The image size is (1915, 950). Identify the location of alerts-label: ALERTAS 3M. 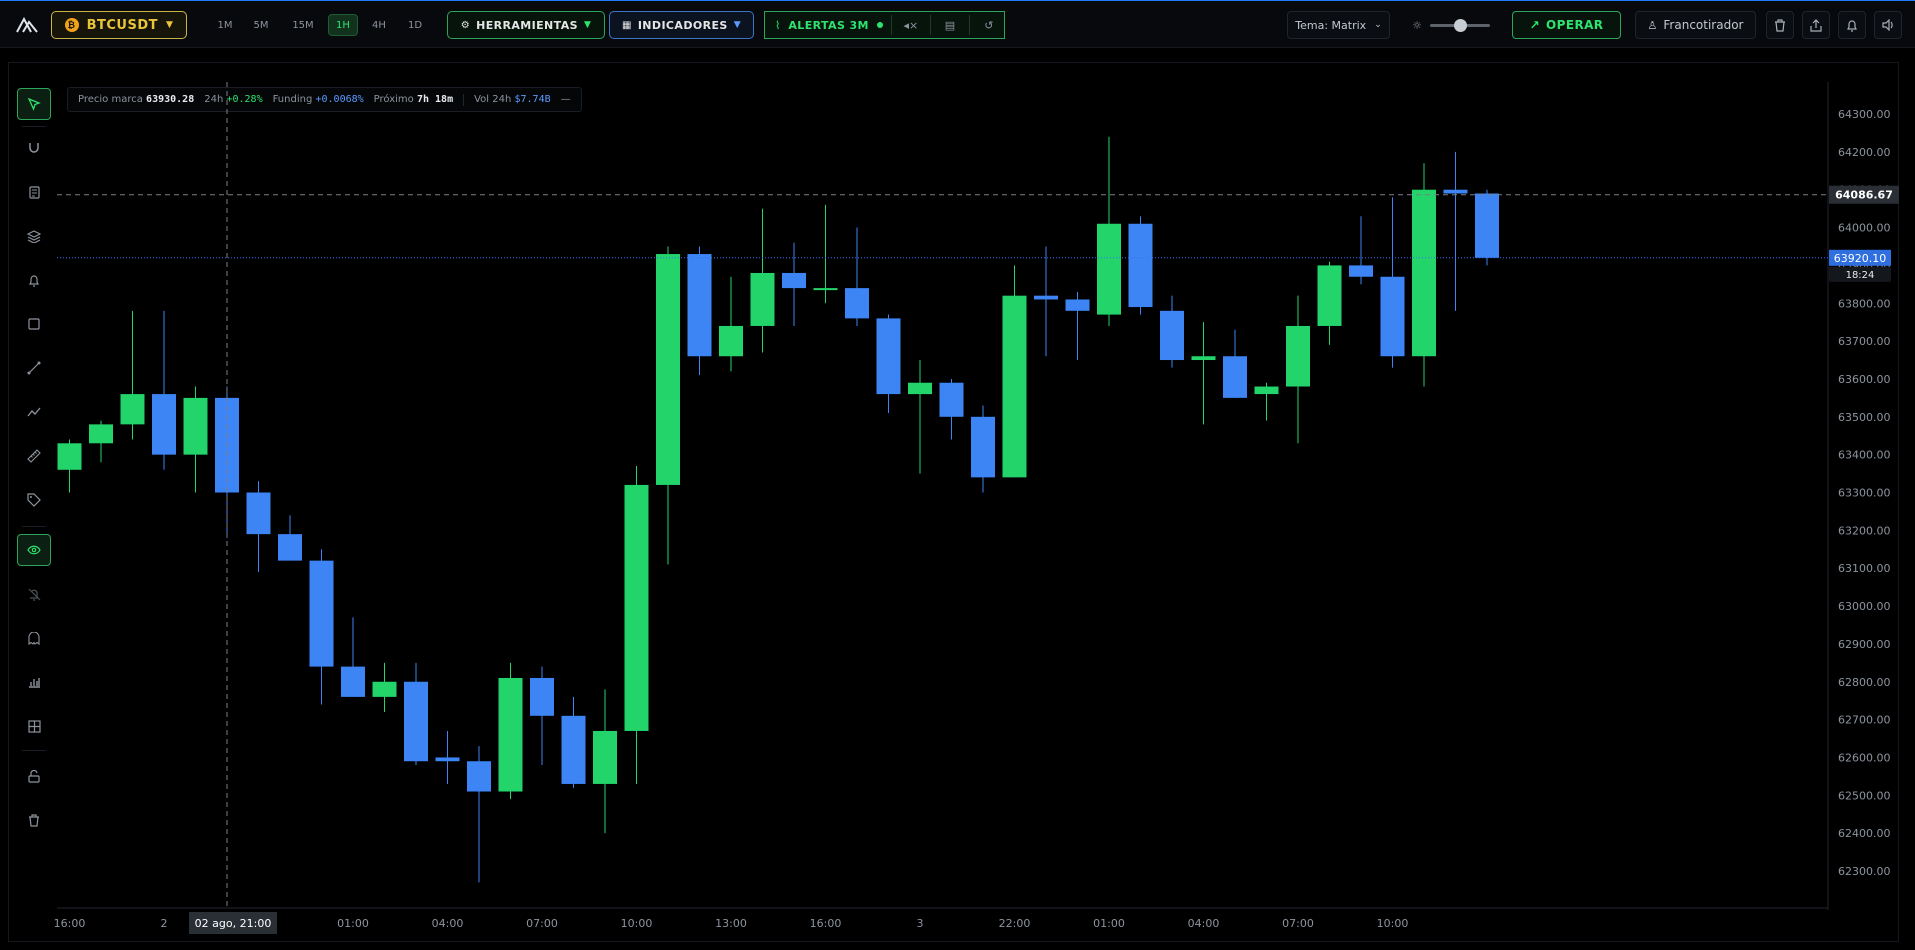
(828, 25).